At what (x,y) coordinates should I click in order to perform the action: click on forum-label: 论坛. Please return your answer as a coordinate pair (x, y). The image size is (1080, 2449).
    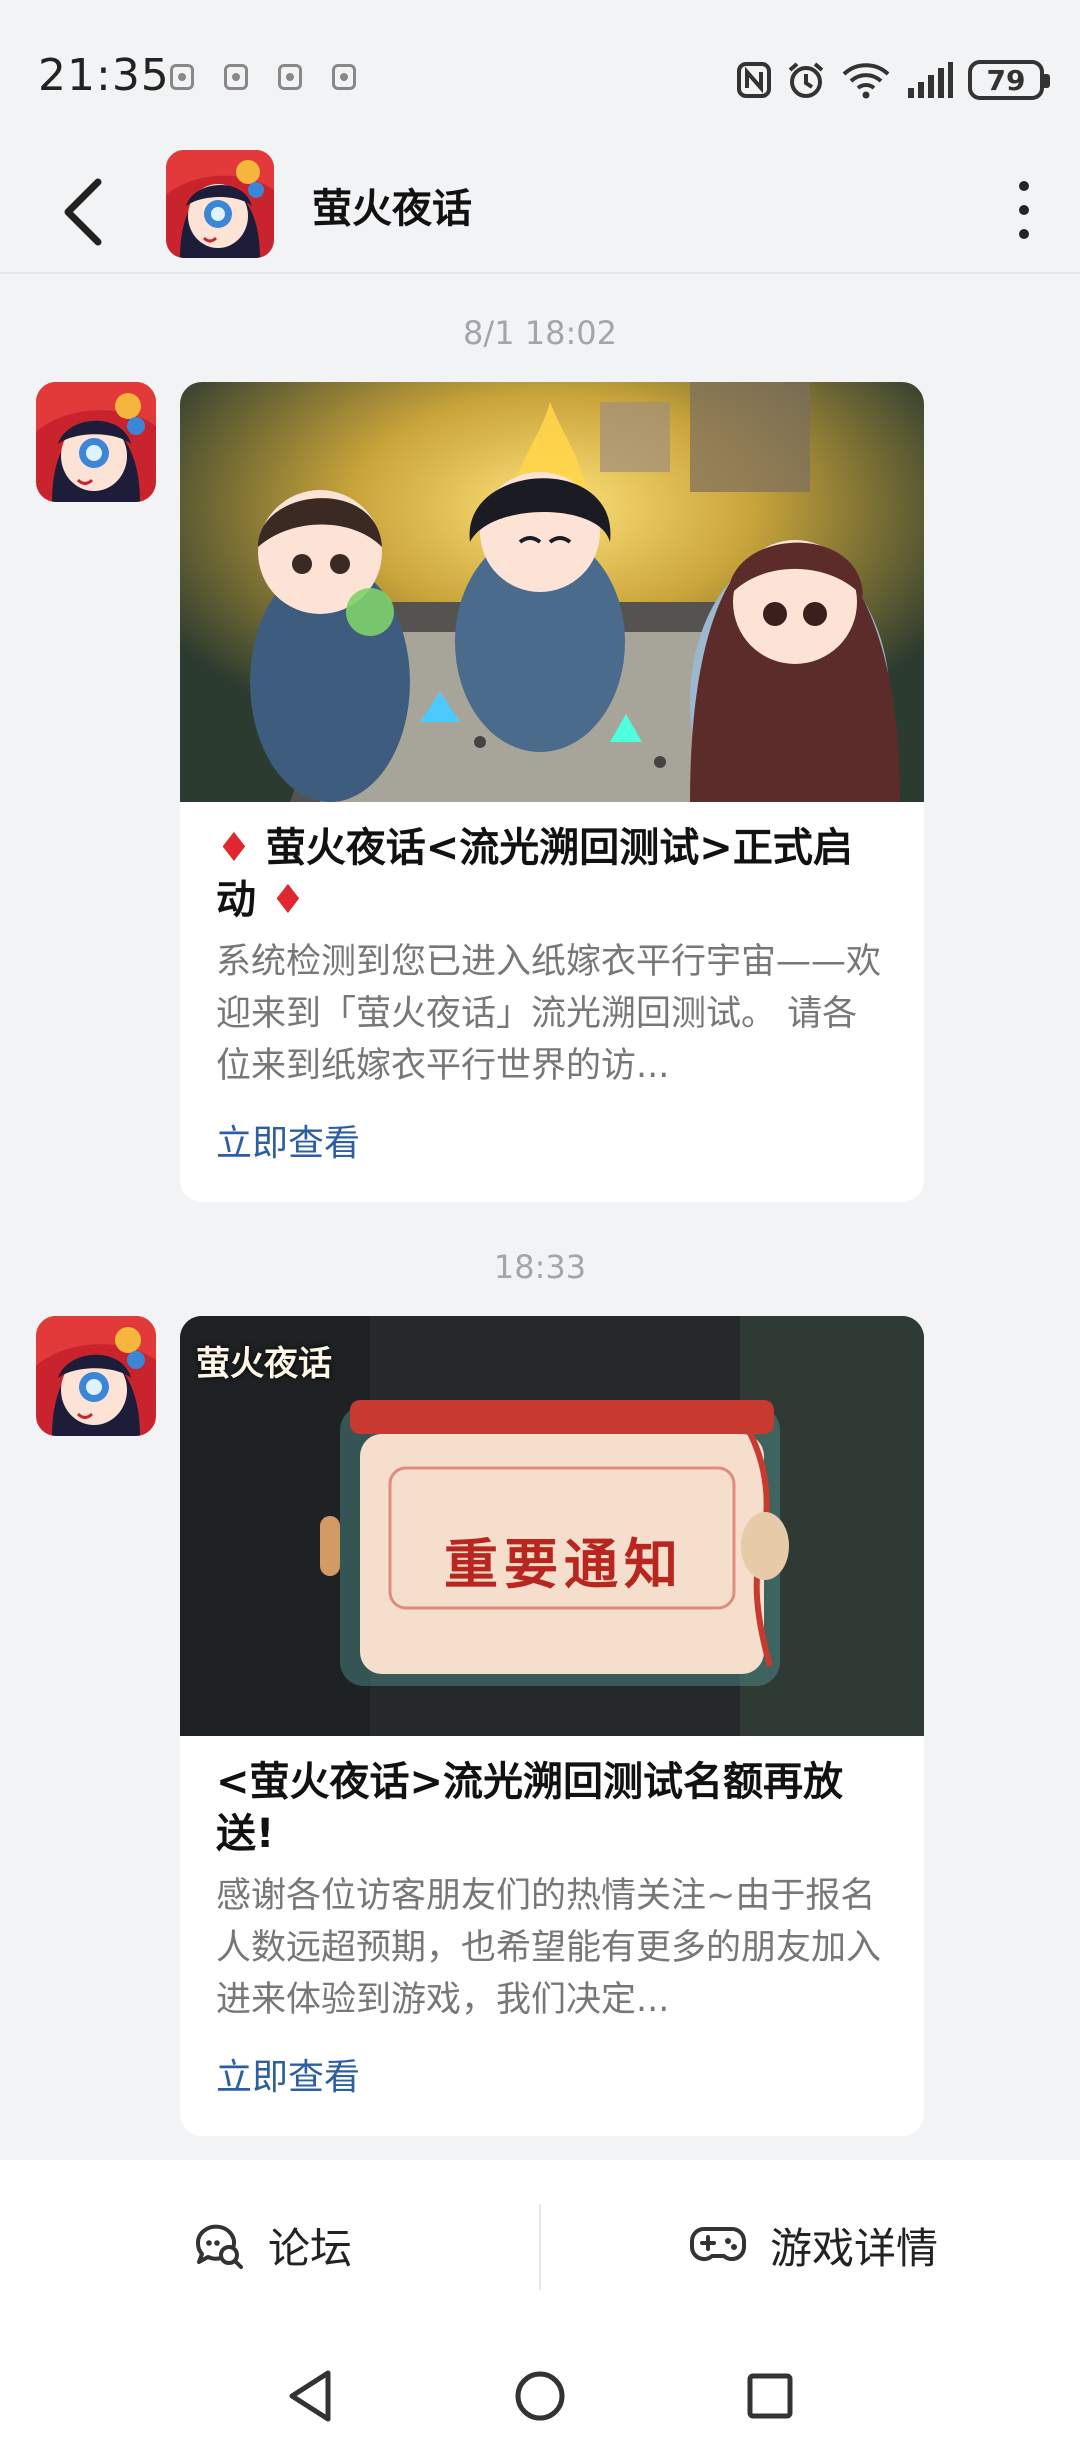
    Looking at the image, I should click on (310, 2248).